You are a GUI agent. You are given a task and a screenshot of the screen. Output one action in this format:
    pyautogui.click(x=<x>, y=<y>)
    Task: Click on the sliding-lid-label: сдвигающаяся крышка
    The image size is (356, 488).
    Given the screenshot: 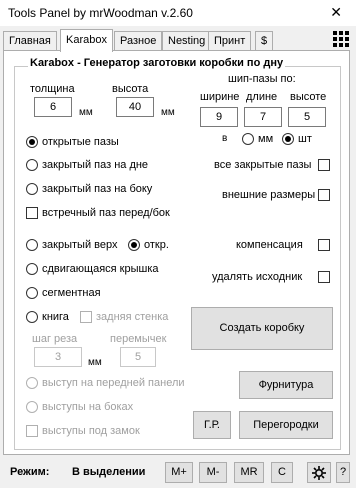 What is the action you would take?
    pyautogui.click(x=100, y=269)
    